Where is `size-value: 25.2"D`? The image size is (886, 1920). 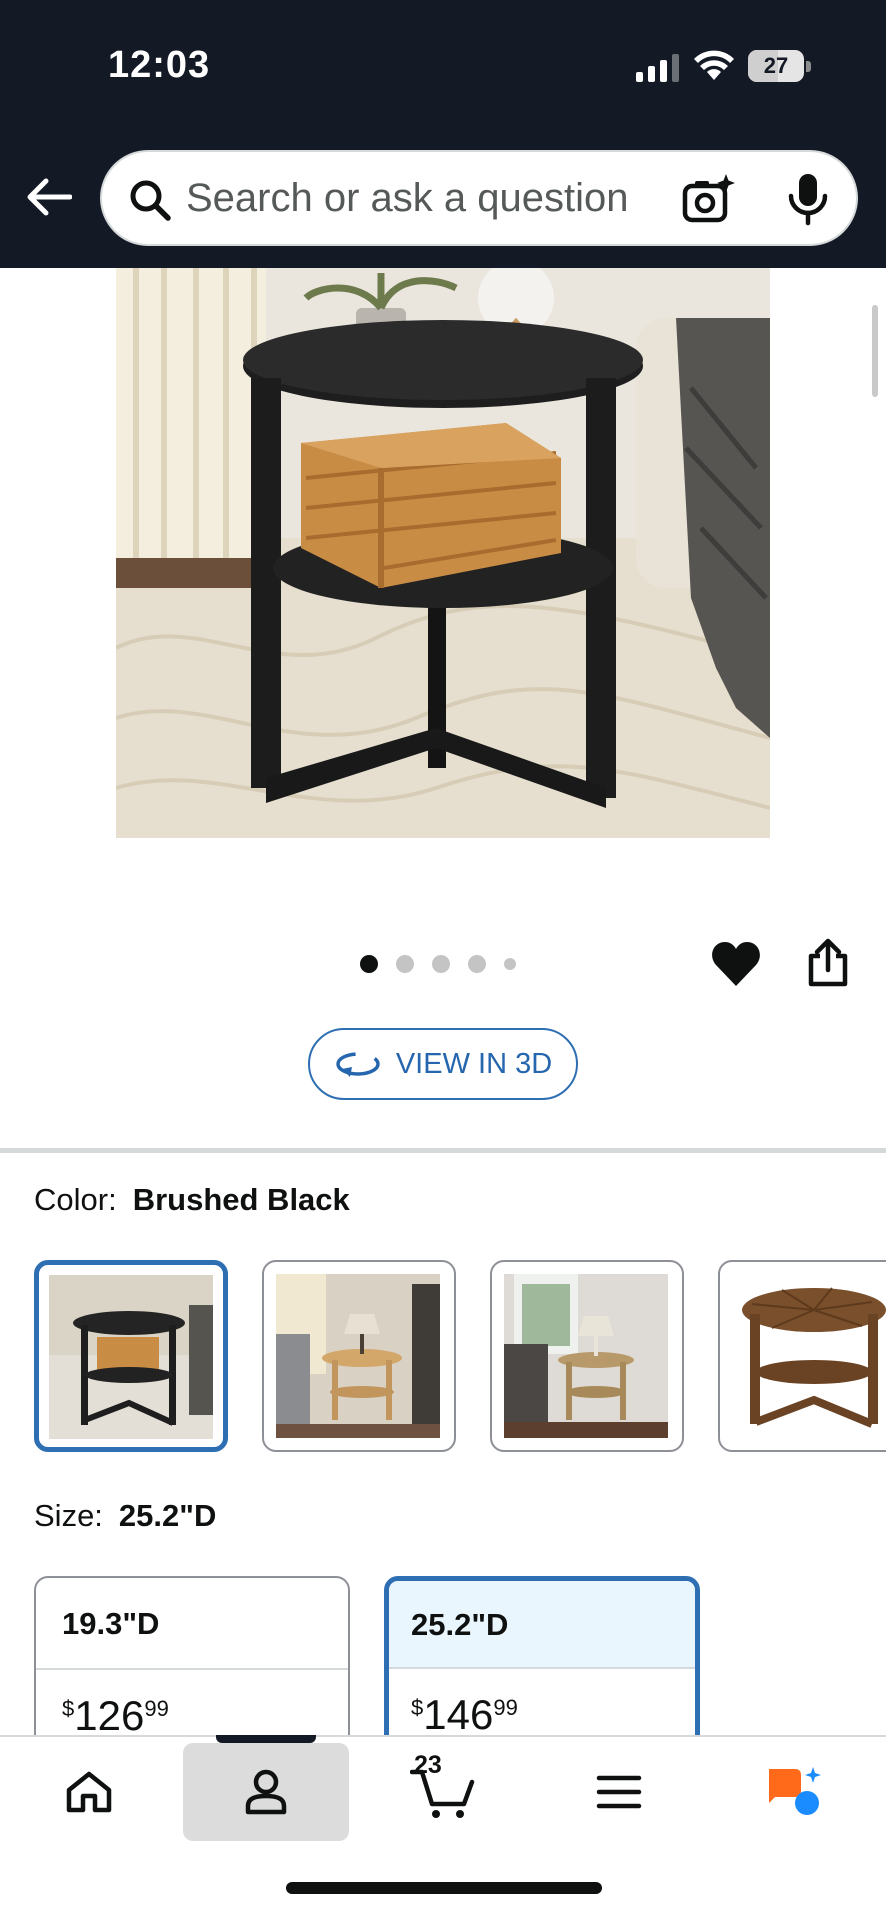
size-value: 25.2"D is located at coordinates (167, 1515).